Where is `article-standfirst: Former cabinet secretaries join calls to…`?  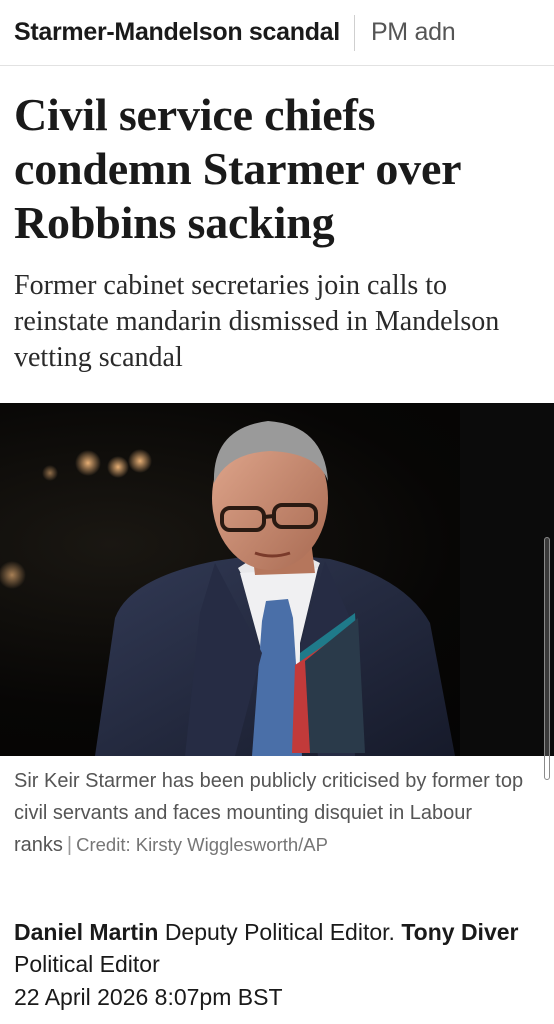
article-standfirst: Former cabinet secretaries join calls to… is located at coordinates (257, 321).